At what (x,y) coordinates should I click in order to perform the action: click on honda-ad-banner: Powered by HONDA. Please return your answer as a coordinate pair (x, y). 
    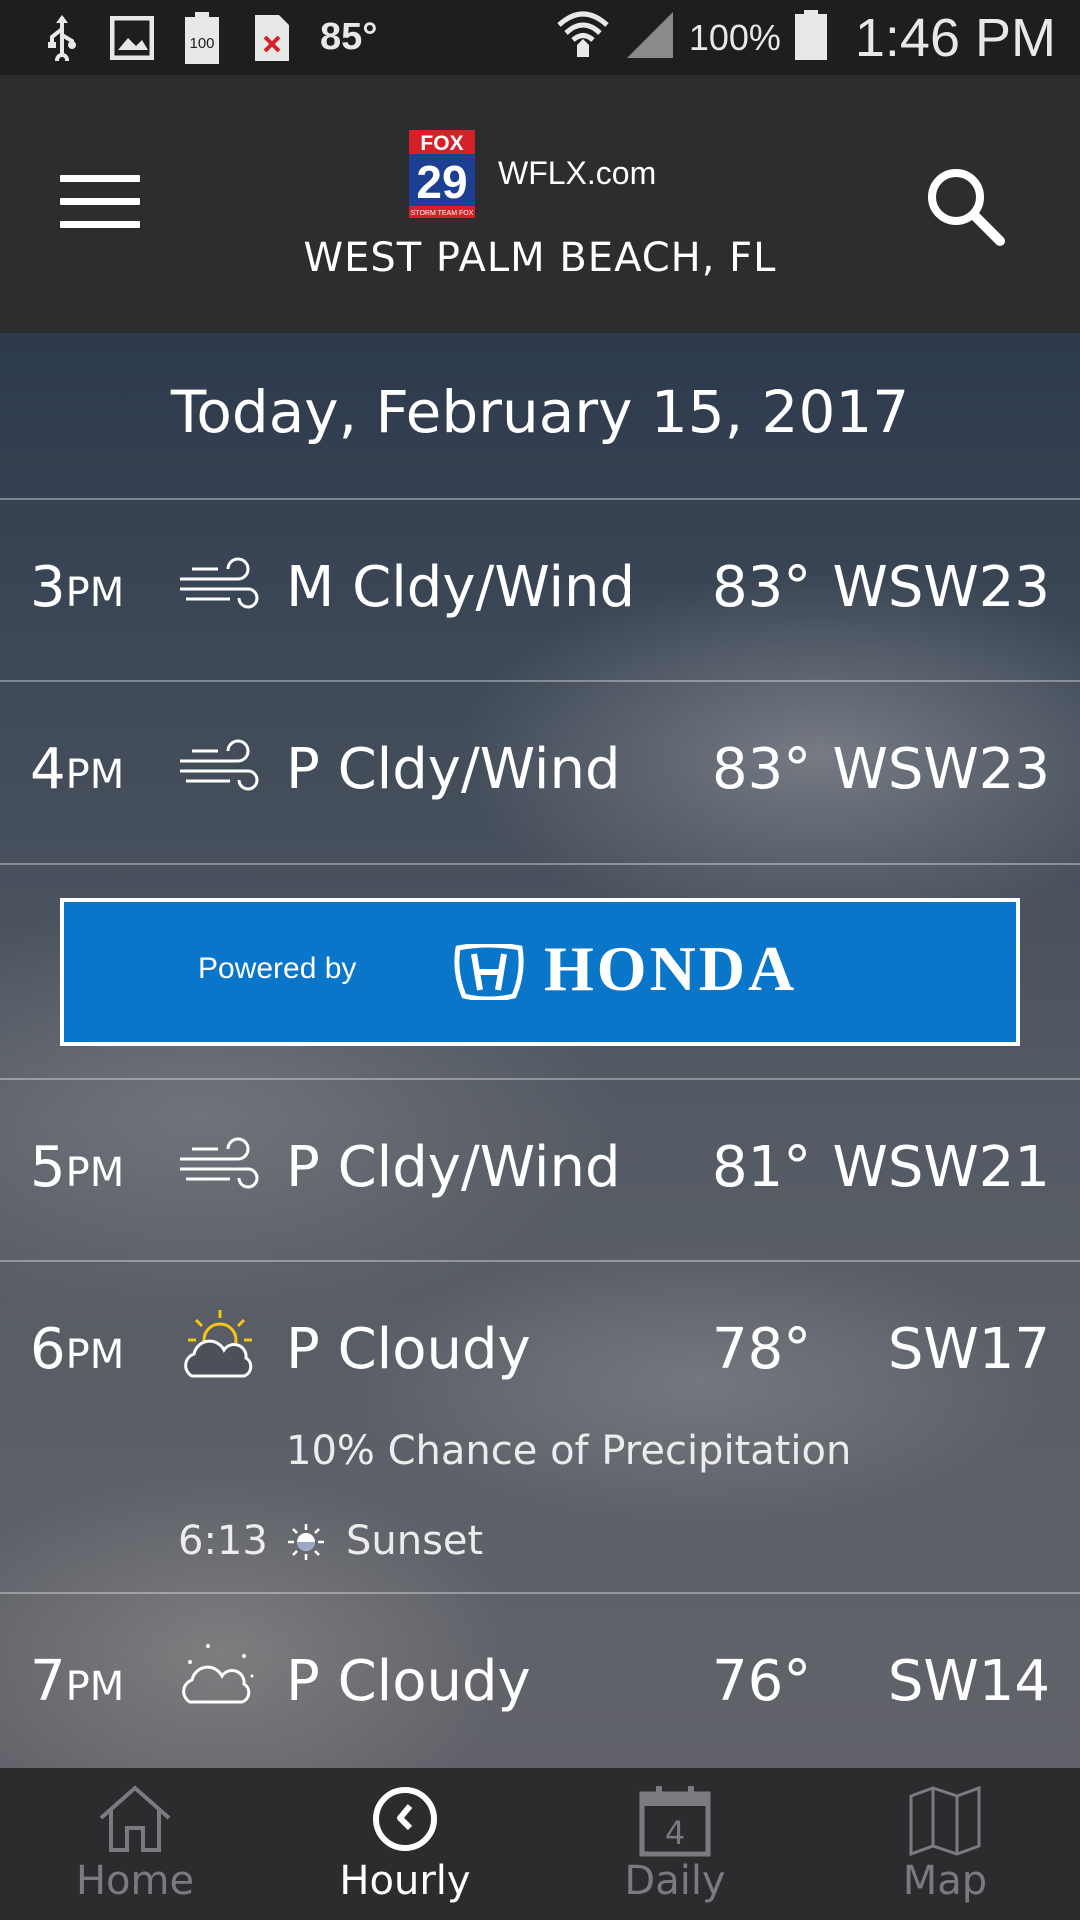
    Looking at the image, I should click on (540, 972).